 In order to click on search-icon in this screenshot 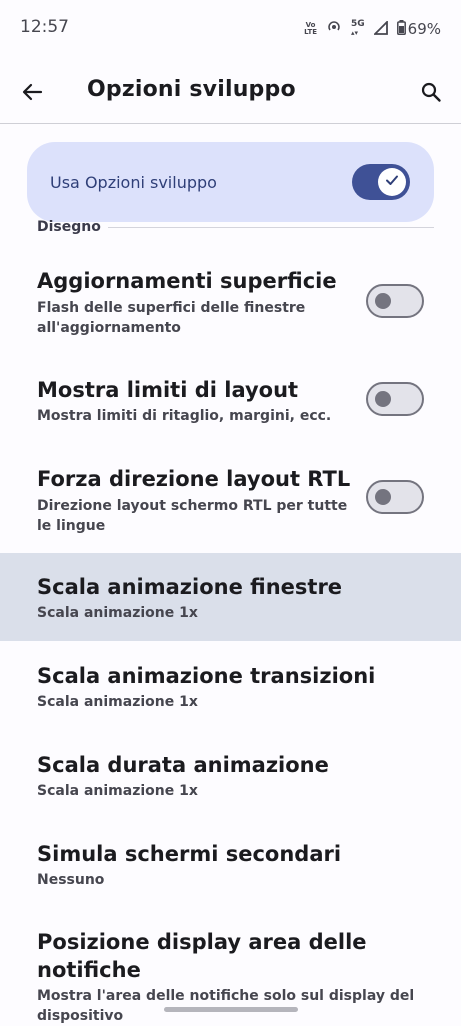, I will do `click(431, 94)`.